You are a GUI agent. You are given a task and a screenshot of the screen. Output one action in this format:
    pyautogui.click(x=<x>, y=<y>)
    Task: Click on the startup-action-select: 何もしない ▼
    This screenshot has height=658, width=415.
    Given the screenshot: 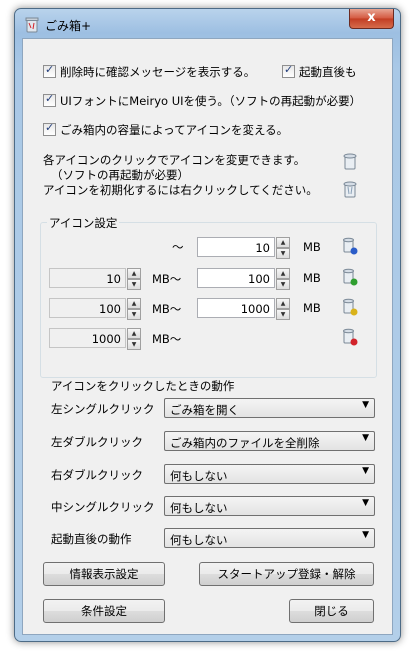 What is the action you would take?
    pyautogui.click(x=269, y=538)
    